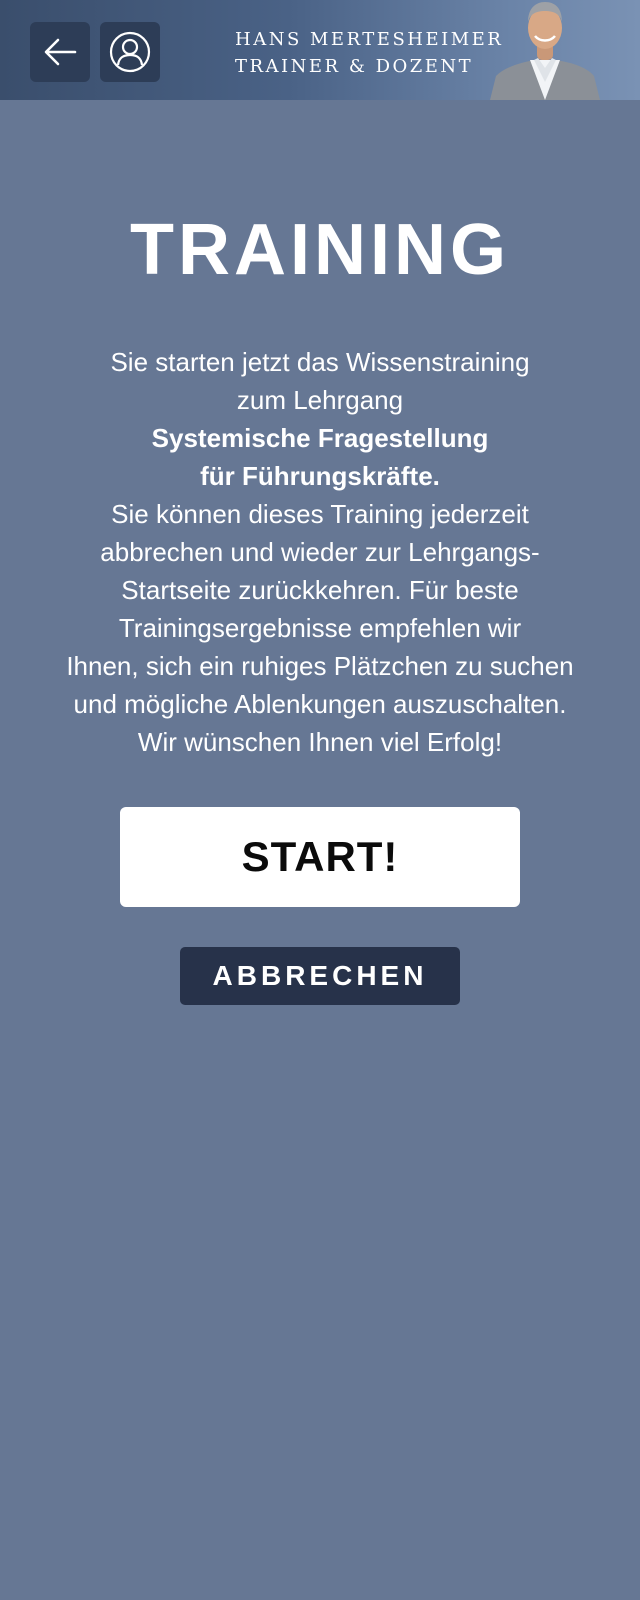 The image size is (640, 1600). I want to click on cancel-button: ABBRECHEN, so click(320, 976).